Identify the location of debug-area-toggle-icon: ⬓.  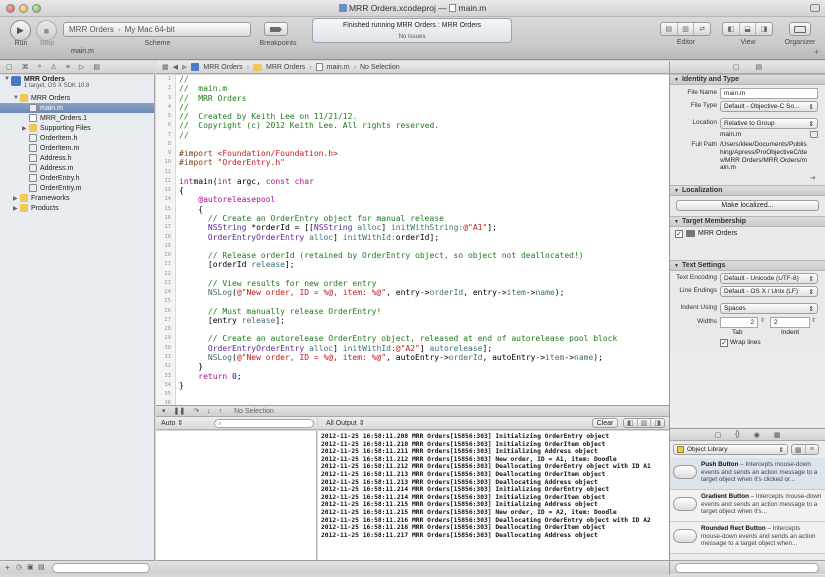
(748, 29).